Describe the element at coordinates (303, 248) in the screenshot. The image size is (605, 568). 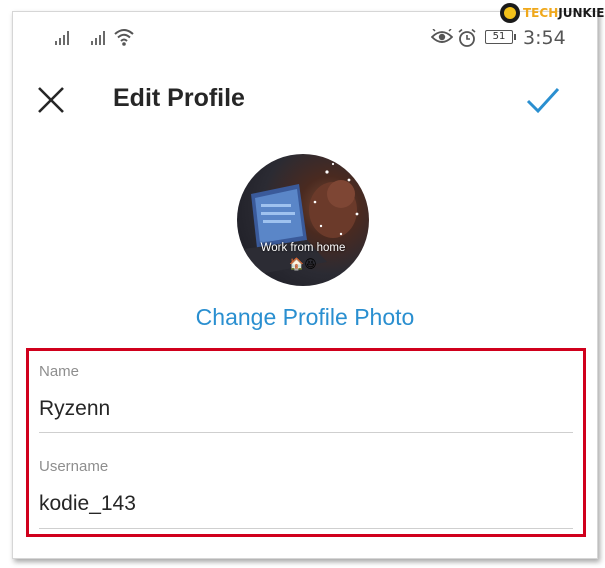
I see `photo-caption: Work from home` at that location.